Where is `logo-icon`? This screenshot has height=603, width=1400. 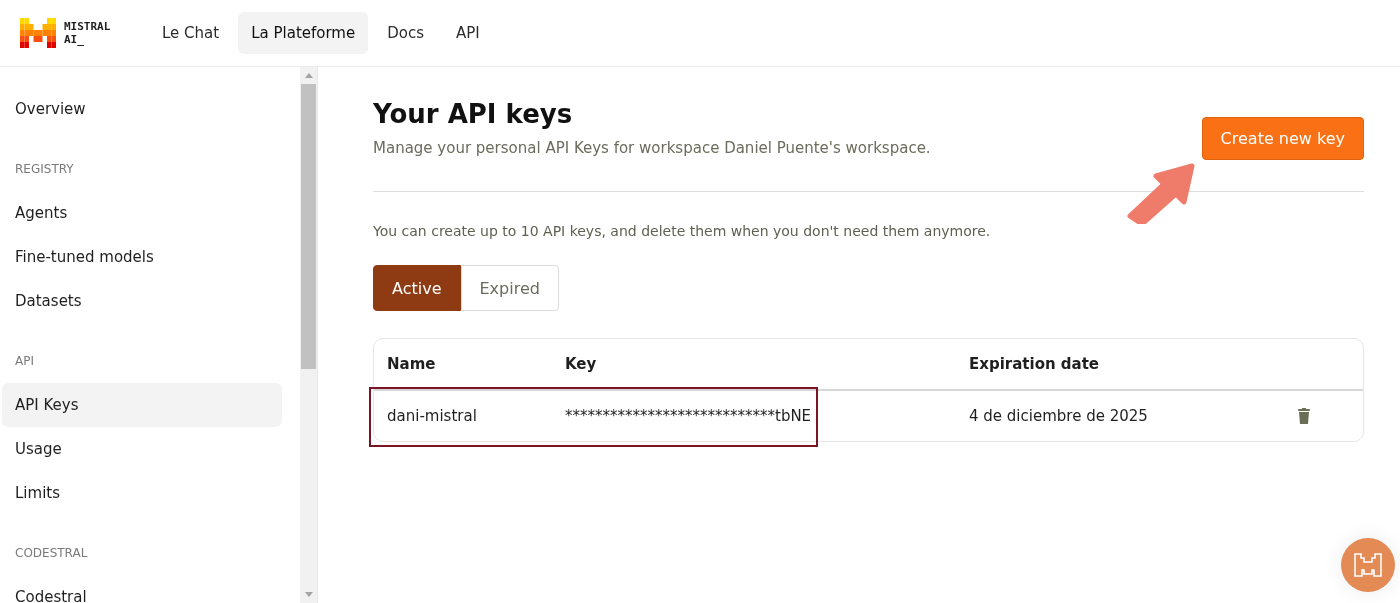 logo-icon is located at coordinates (38, 33).